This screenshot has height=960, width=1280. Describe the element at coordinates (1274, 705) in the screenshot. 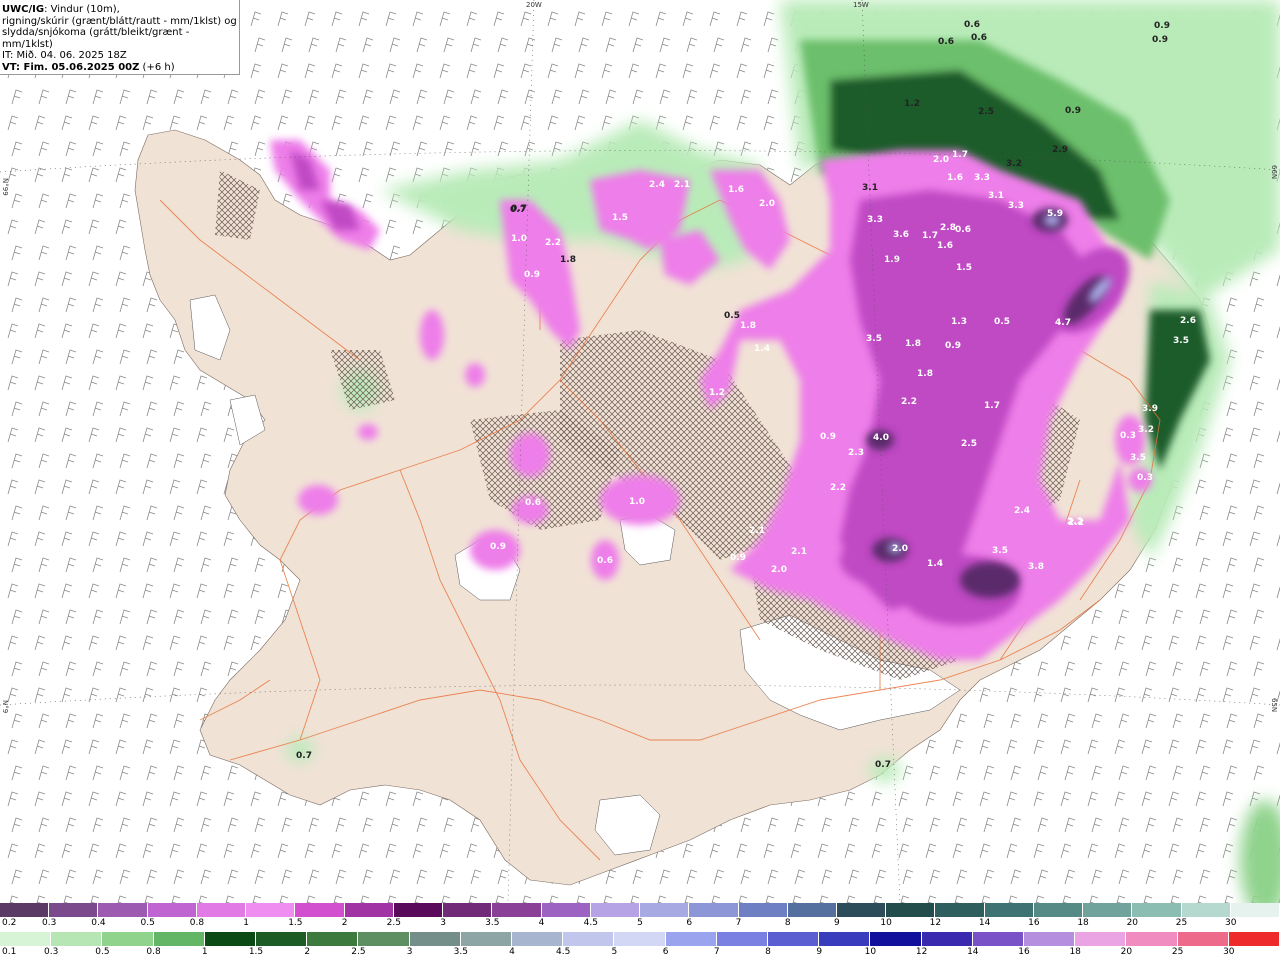

I see `grid-label-65n-right: 65N` at that location.